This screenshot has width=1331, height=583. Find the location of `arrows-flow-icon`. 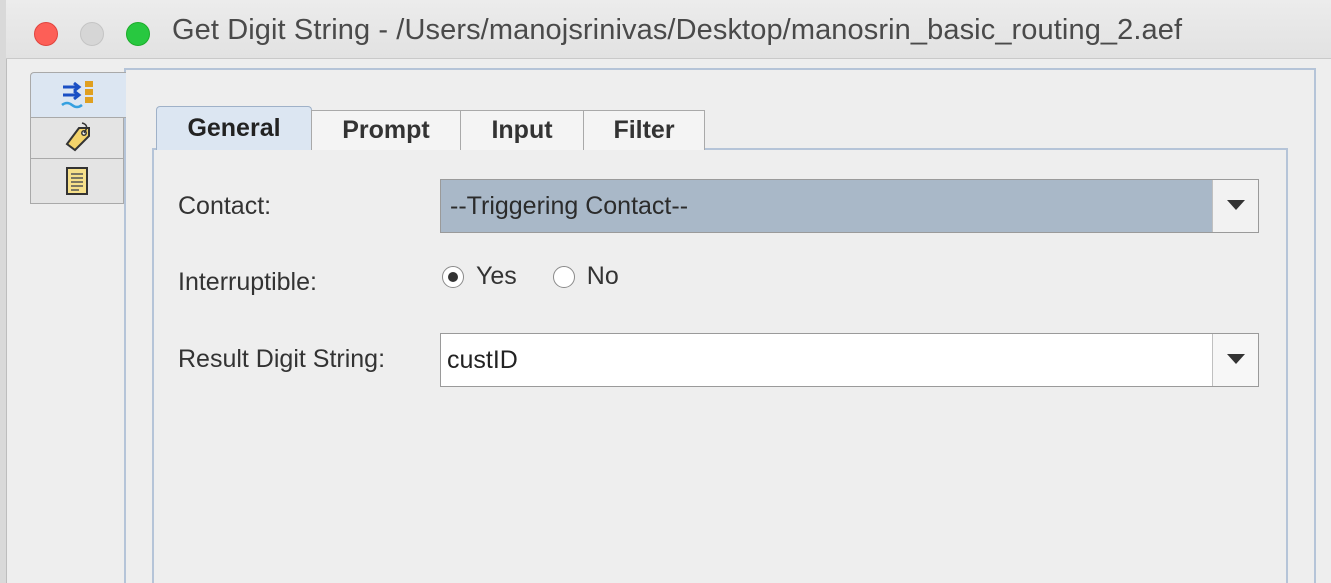

arrows-flow-icon is located at coordinates (79, 95).